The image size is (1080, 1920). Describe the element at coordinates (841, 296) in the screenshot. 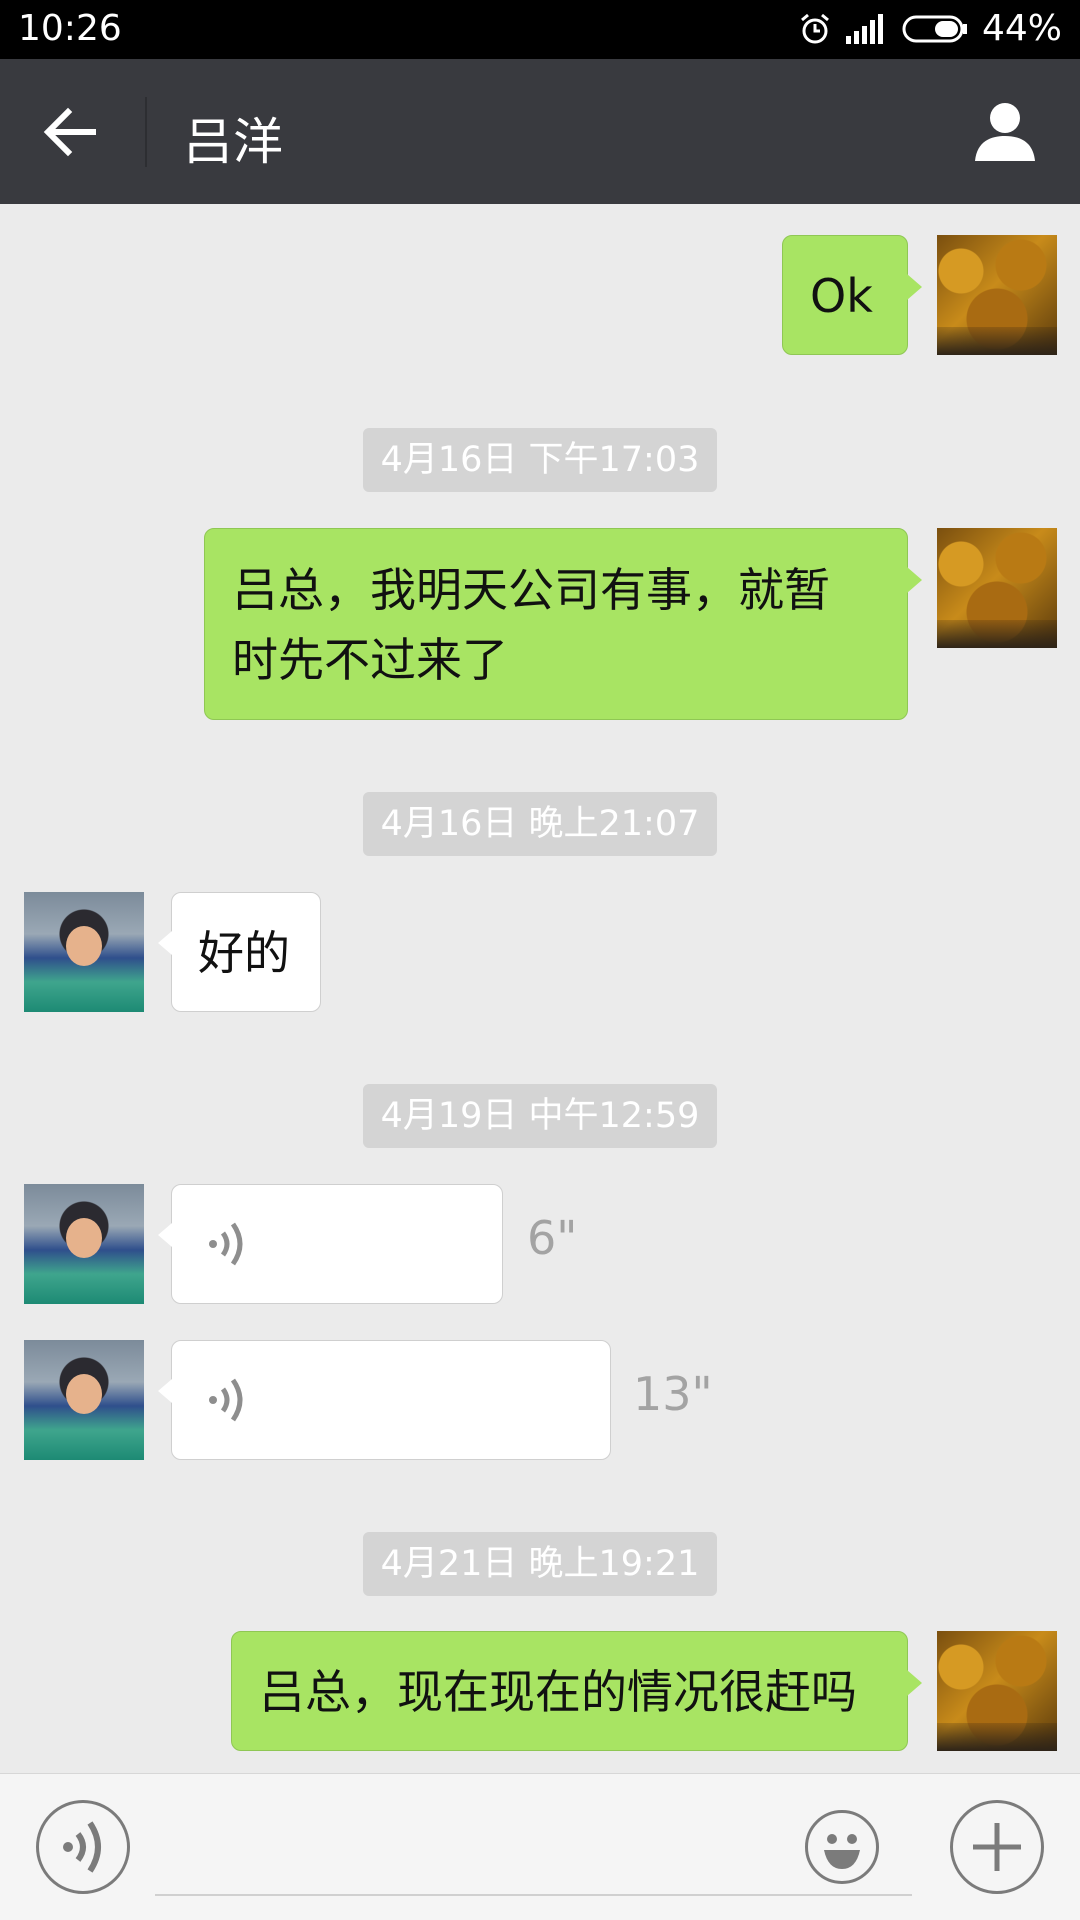

I see `message-text: Ok` at that location.